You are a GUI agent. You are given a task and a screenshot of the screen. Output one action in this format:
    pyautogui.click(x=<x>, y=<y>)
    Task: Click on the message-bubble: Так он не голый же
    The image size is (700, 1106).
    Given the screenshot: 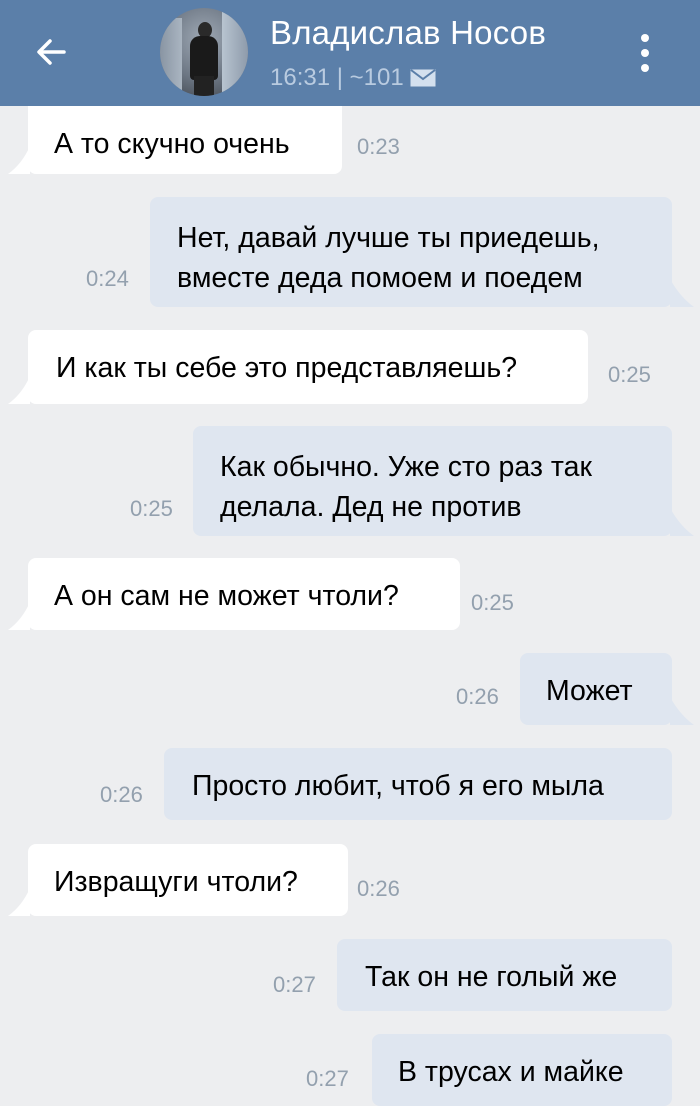 What is the action you would take?
    pyautogui.click(x=504, y=975)
    